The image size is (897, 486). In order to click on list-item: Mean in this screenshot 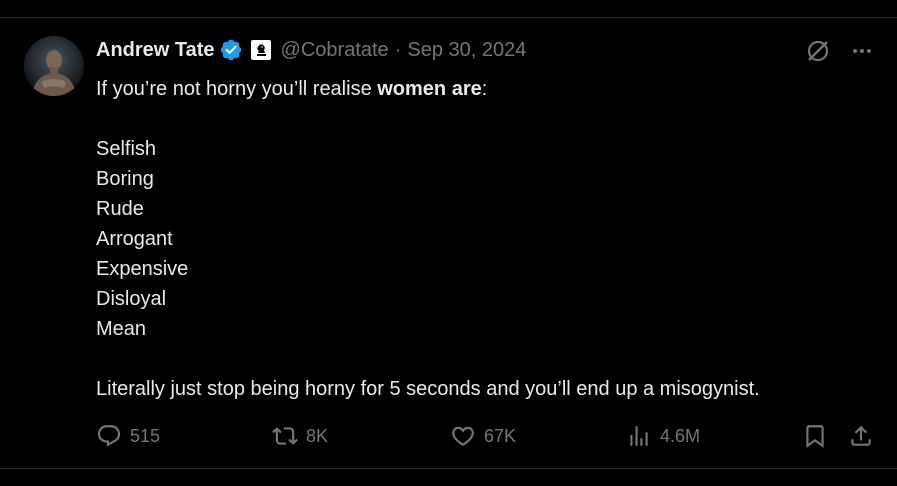, I will do `click(121, 329)`.